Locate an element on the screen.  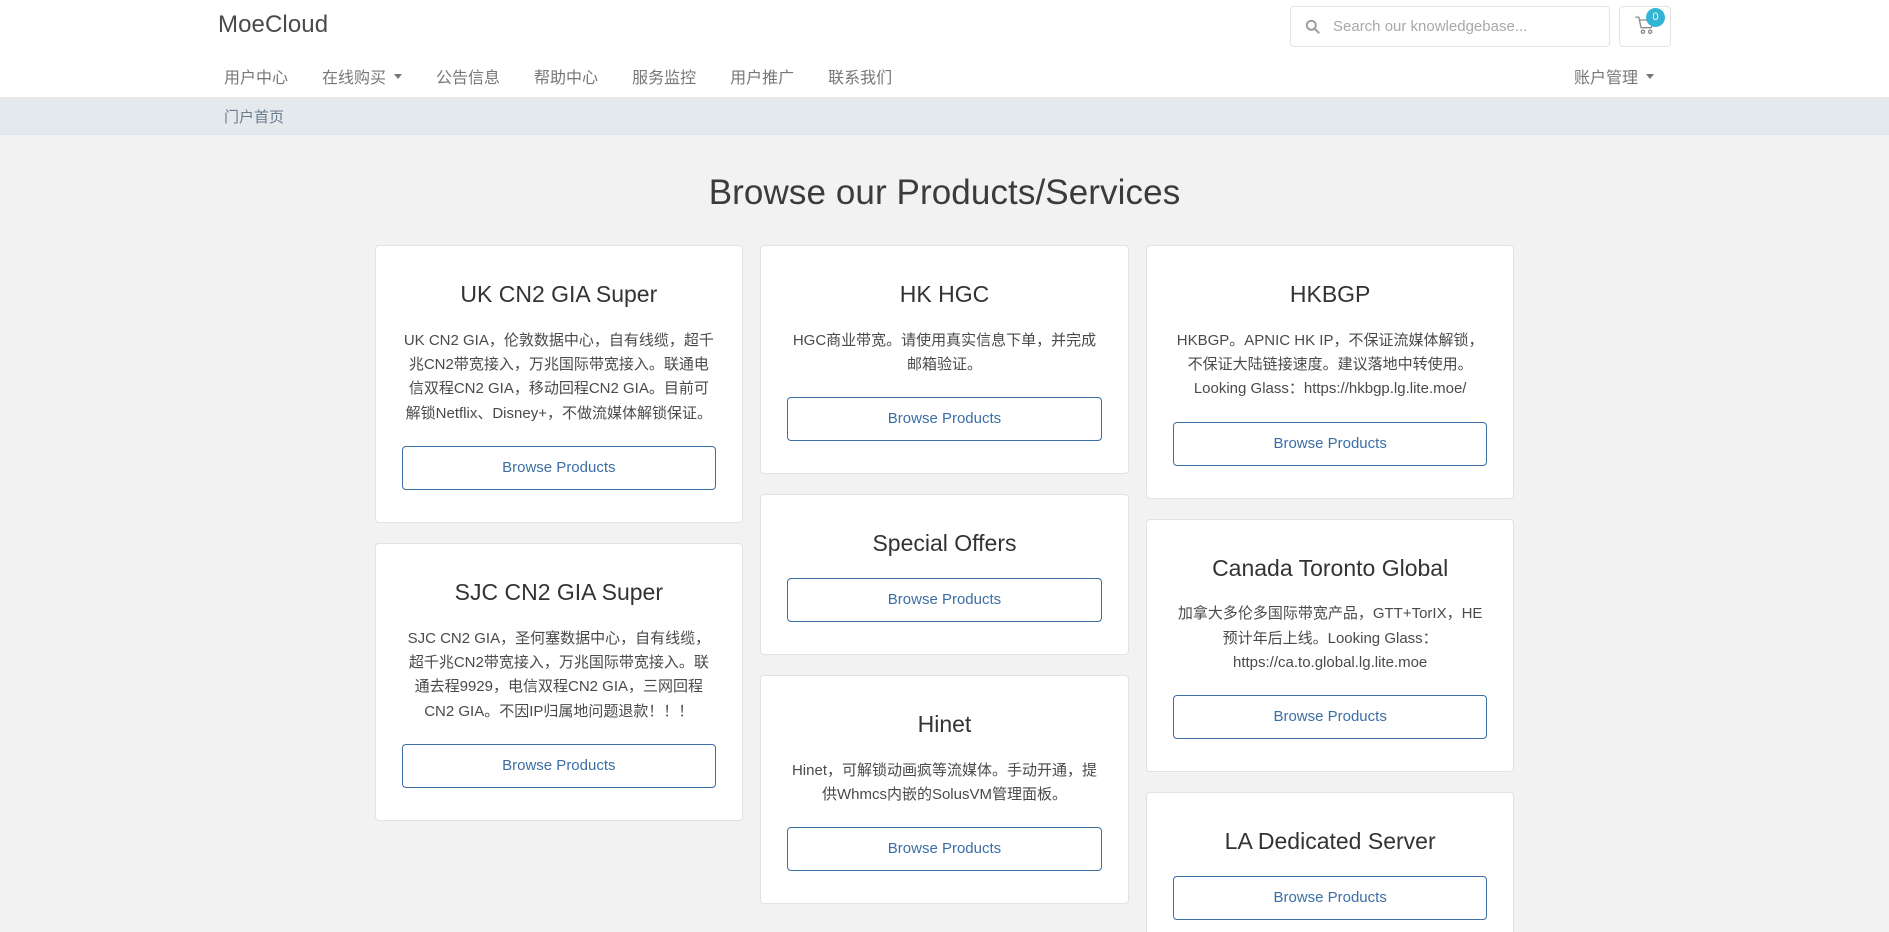
nav-item-account-management: 账户管理 is located at coordinates (1619, 75).